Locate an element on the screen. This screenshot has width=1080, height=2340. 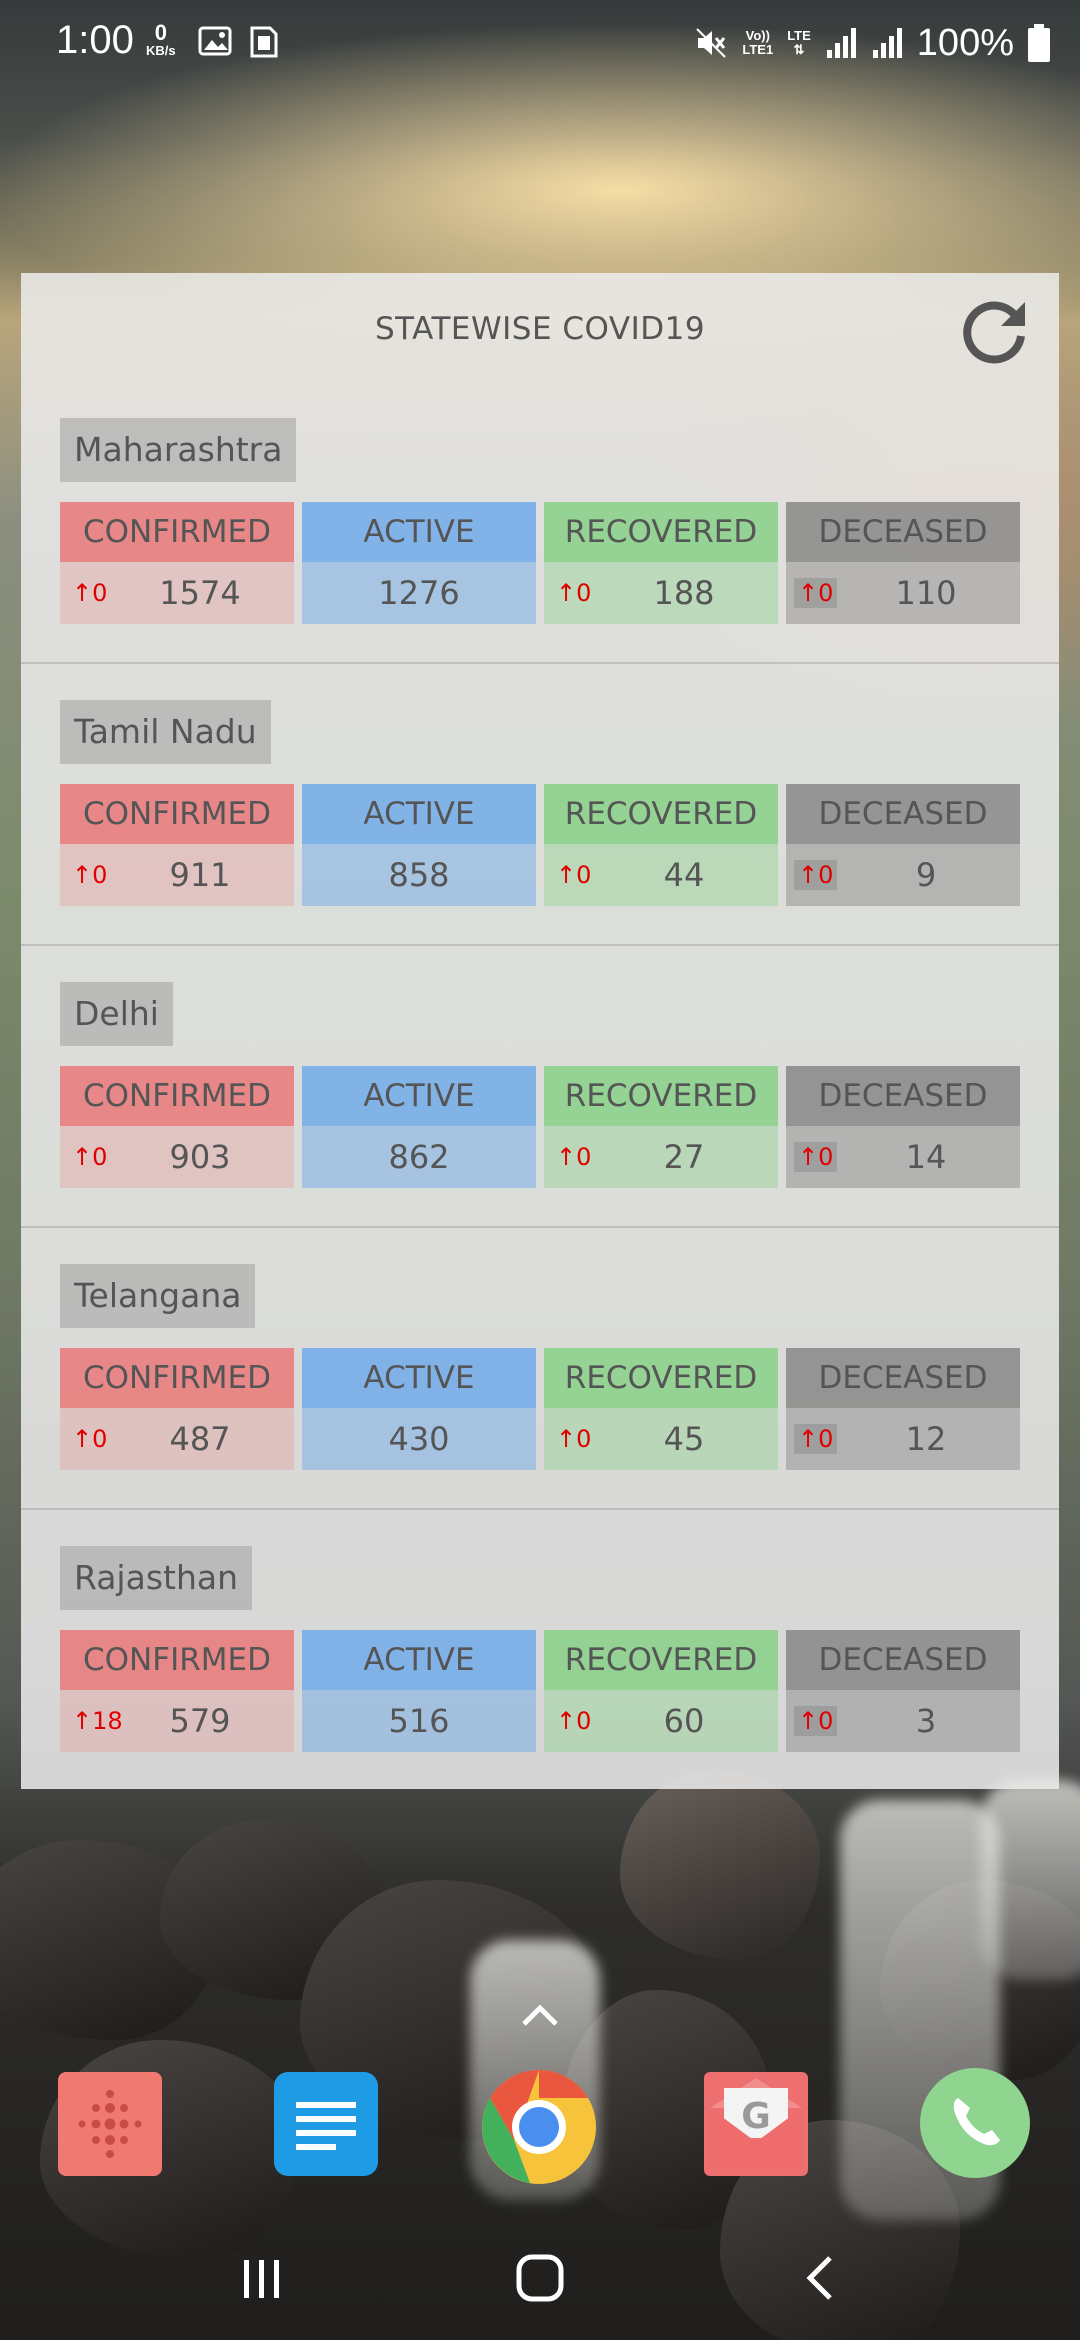
deceased-value: 12 is located at coordinates (926, 1439).